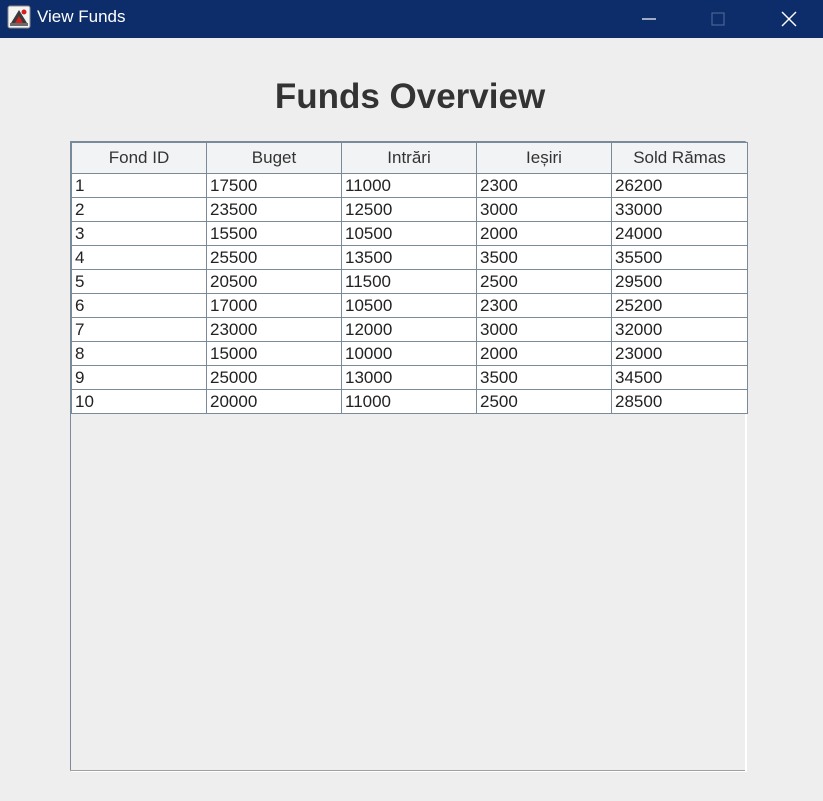 The image size is (823, 801). I want to click on column-header-intrari: Intrări, so click(409, 158).